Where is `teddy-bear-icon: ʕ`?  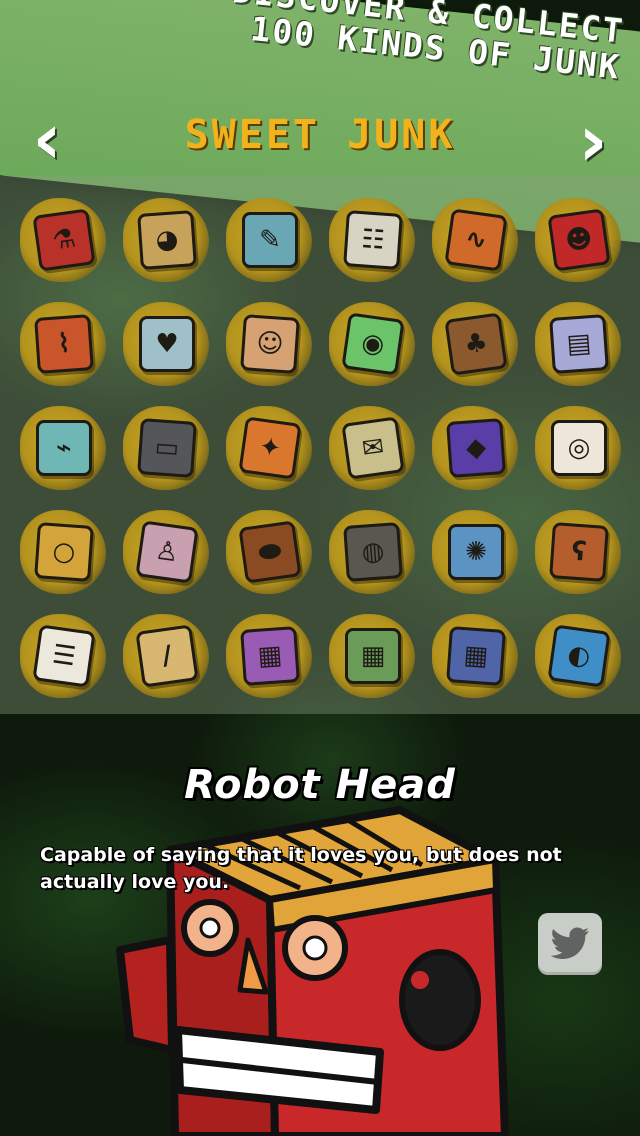
teddy-bear-icon: ʕ is located at coordinates (579, 552).